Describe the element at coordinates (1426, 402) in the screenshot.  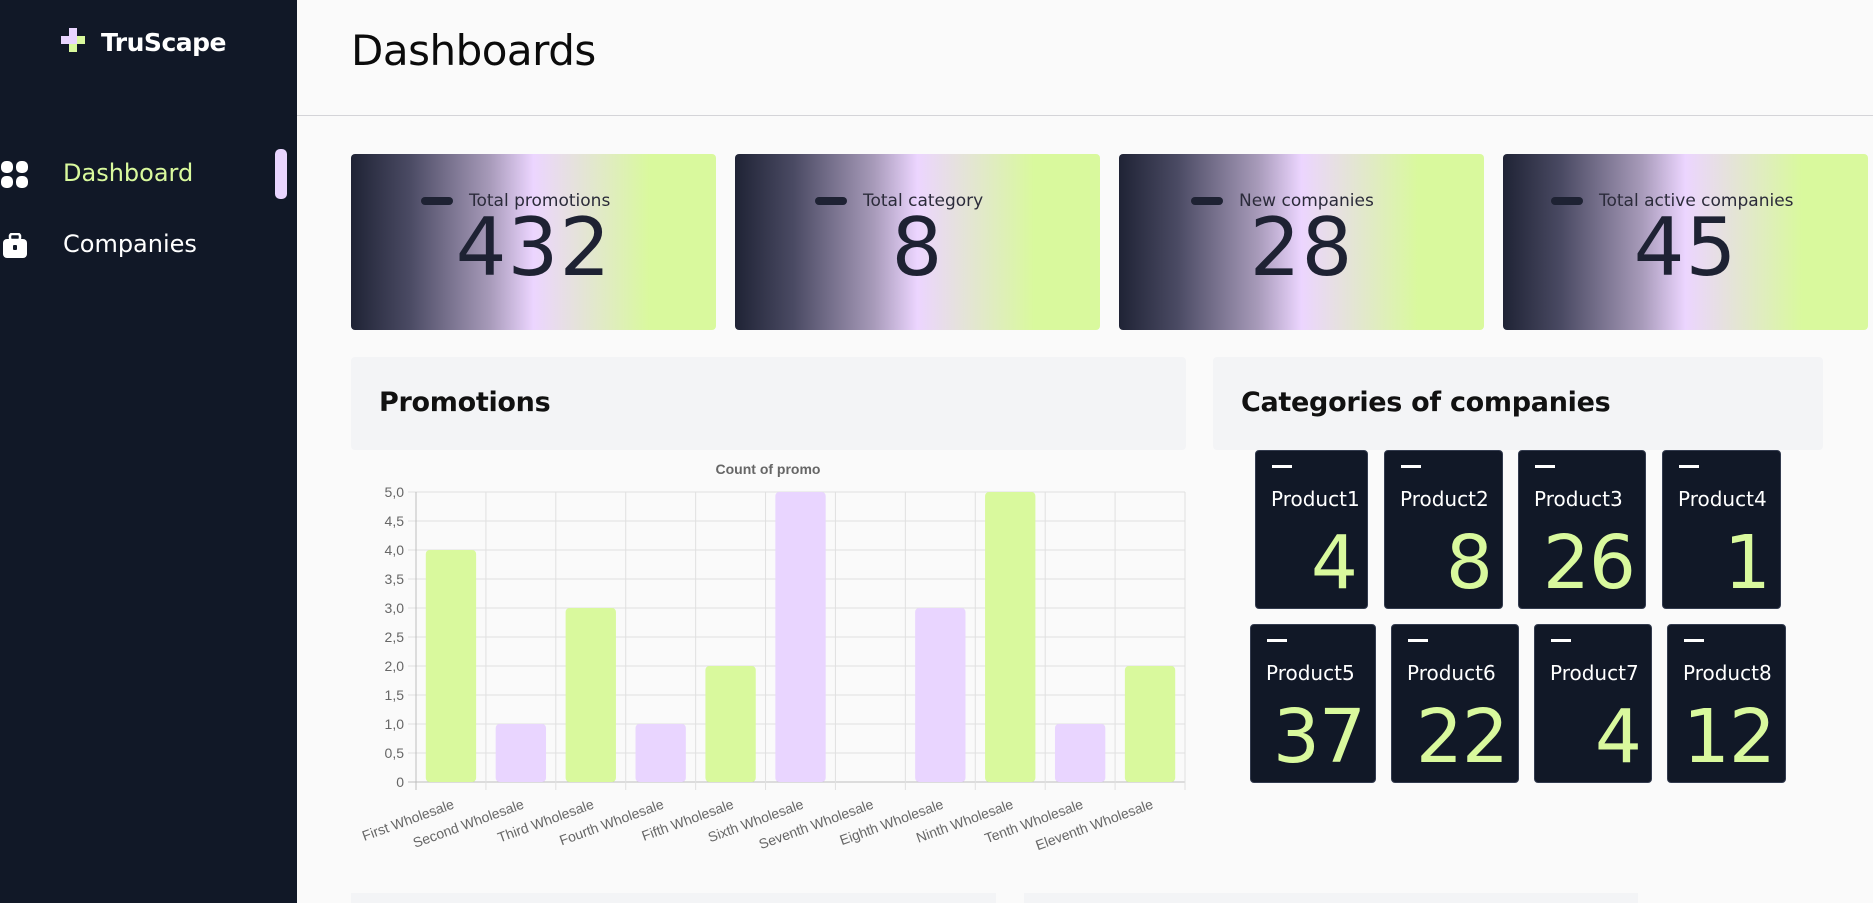
I see `panel-title: Categories of companies` at that location.